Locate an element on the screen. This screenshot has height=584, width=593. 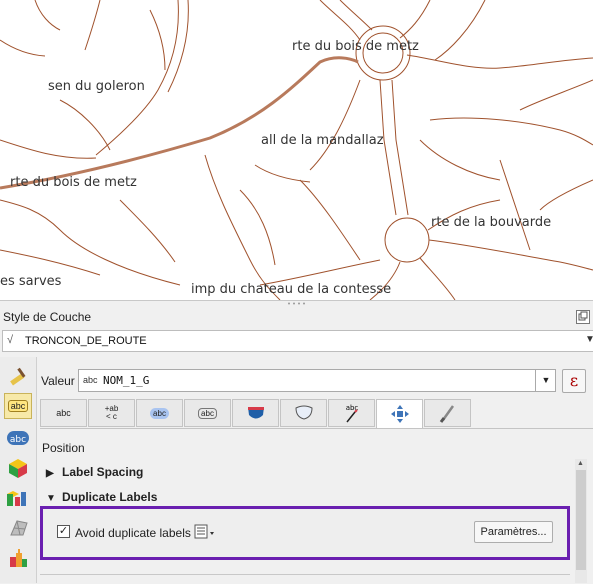
avoid-duplicates-label: Avoid duplicate labels is located at coordinates (133, 533).